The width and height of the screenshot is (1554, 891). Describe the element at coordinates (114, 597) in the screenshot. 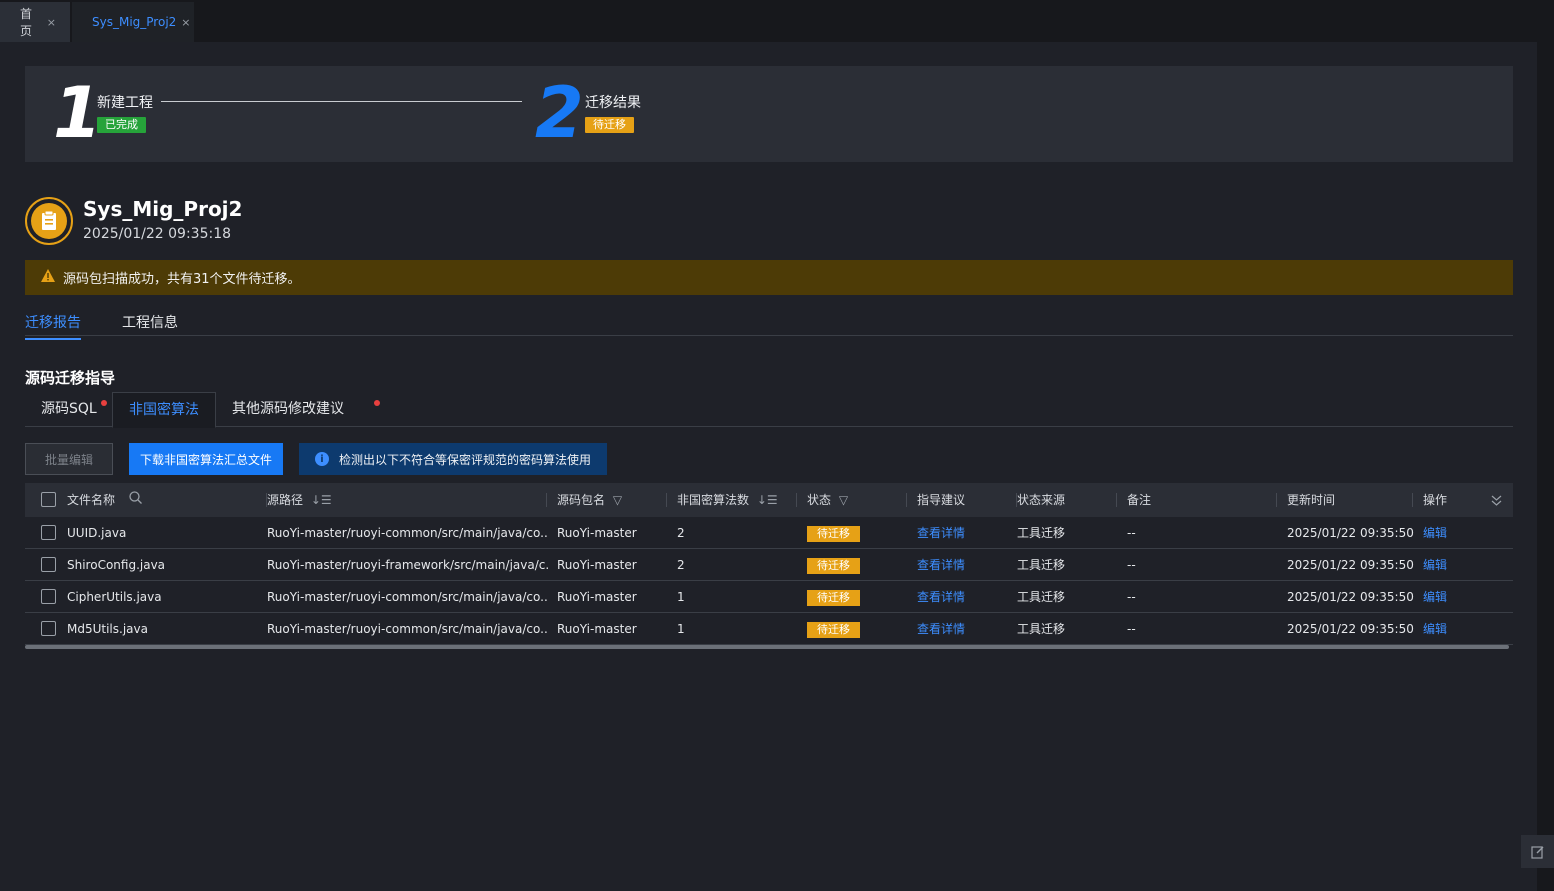

I see `cell-filename: CipherUtils.java` at that location.